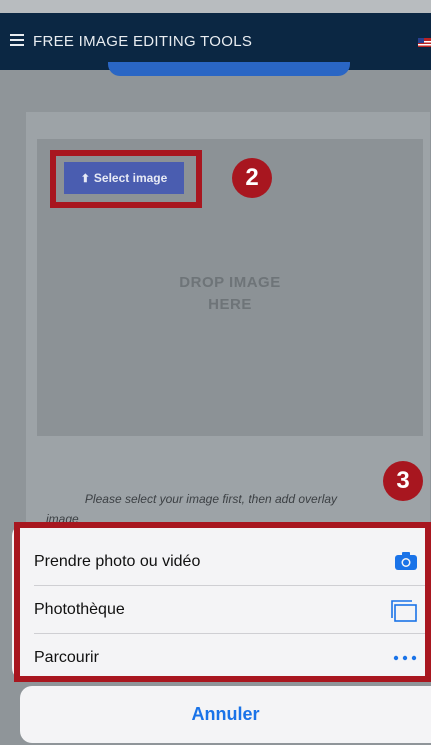 The image size is (431, 745). I want to click on cancel-button: Annuler, so click(225, 714).